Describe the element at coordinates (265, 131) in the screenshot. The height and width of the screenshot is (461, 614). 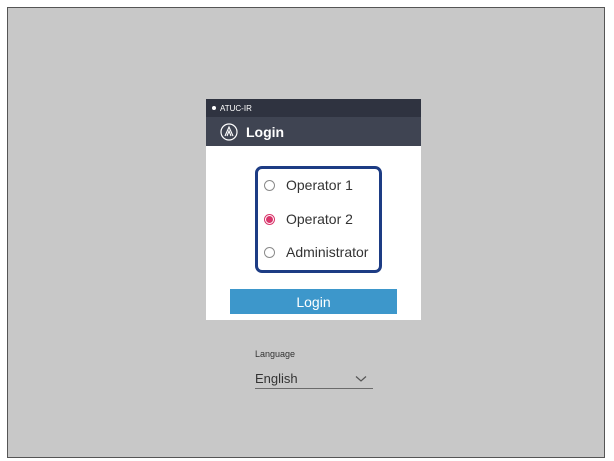
I see `dialog-title: Login` at that location.